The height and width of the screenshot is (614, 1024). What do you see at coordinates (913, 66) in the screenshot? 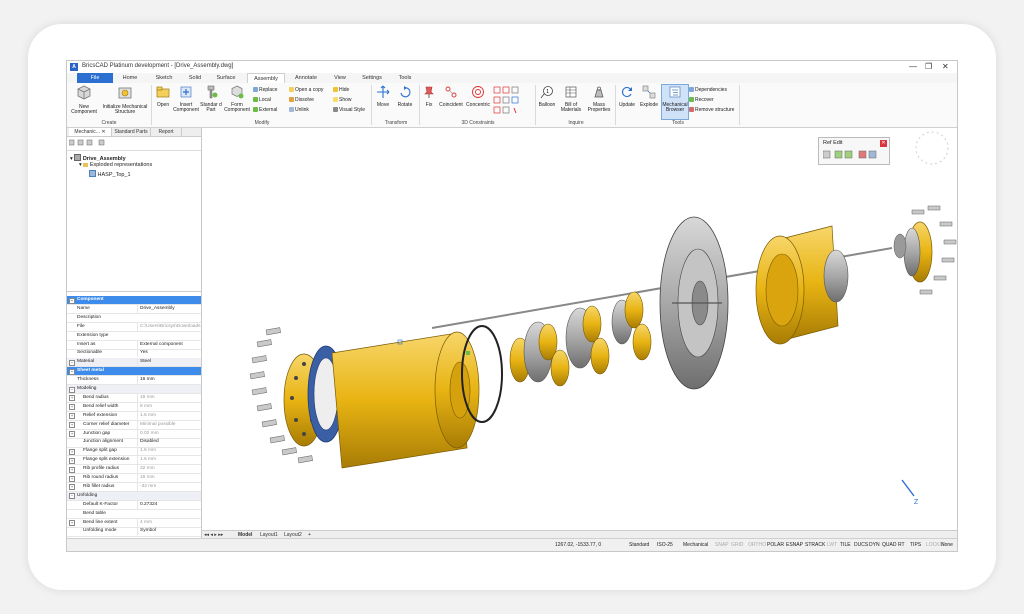
I see `minimize-button: —` at bounding box center [913, 66].